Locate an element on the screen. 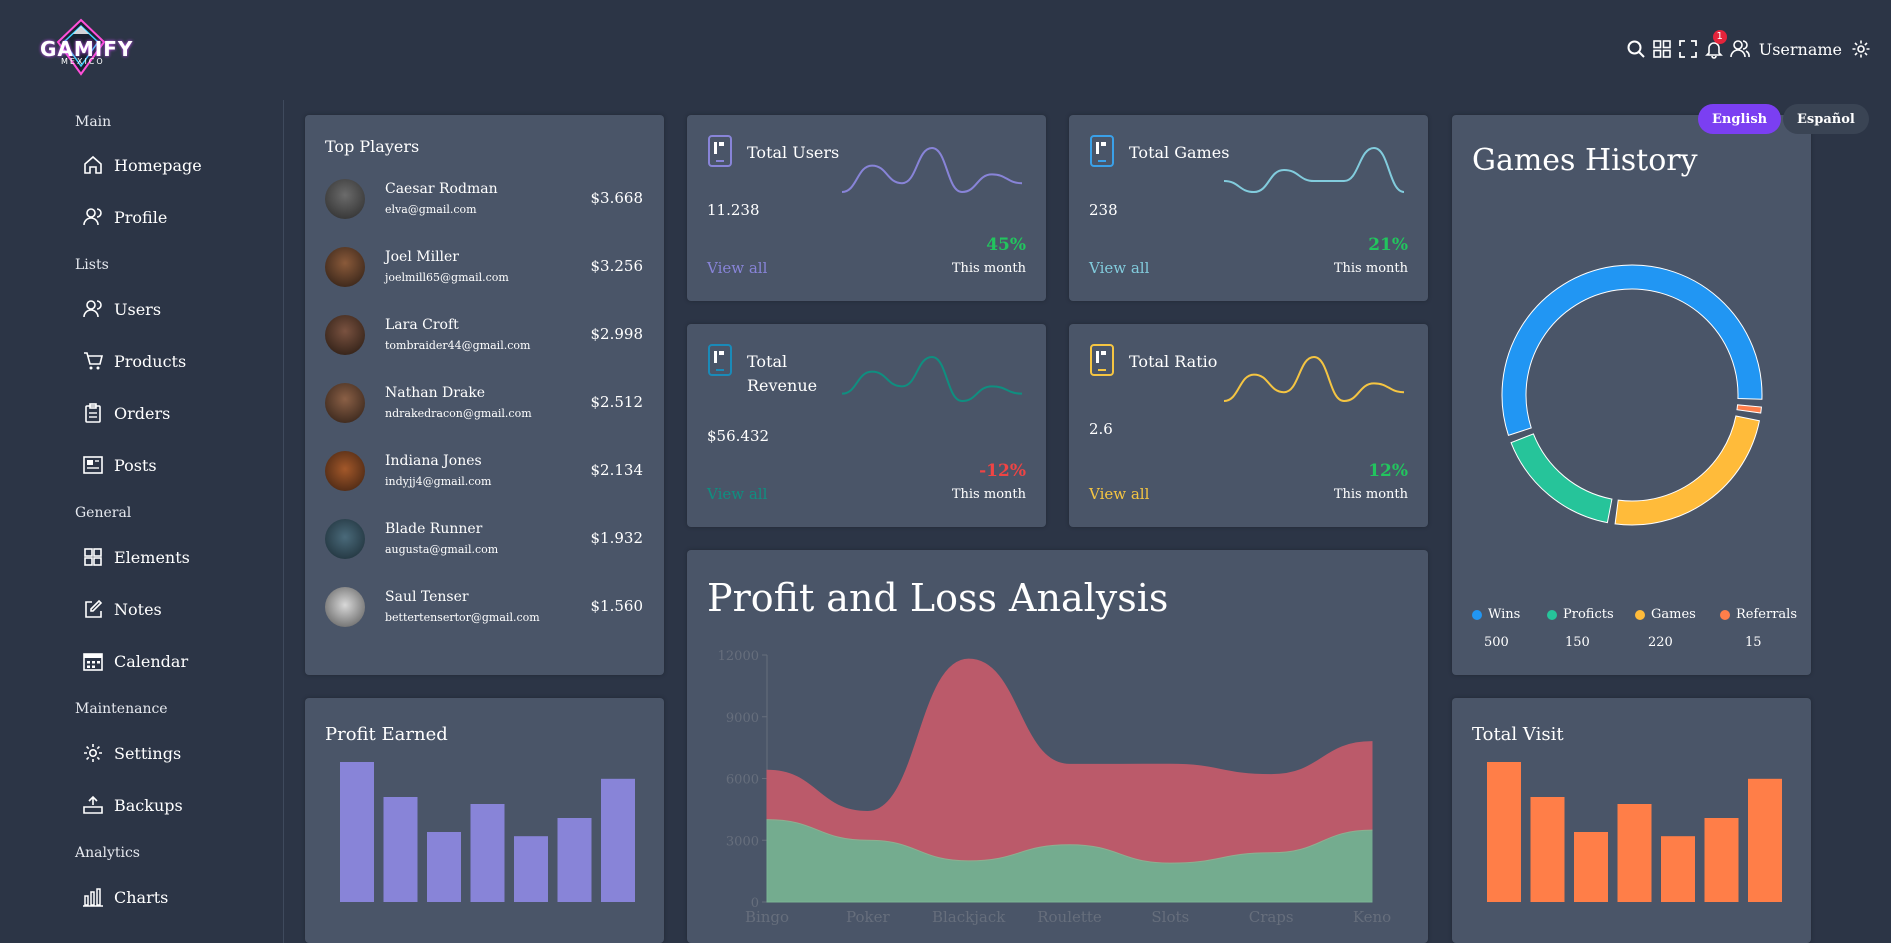 Image resolution: width=1891 pixels, height=943 pixels. player-amount: $1.932 is located at coordinates (617, 538).